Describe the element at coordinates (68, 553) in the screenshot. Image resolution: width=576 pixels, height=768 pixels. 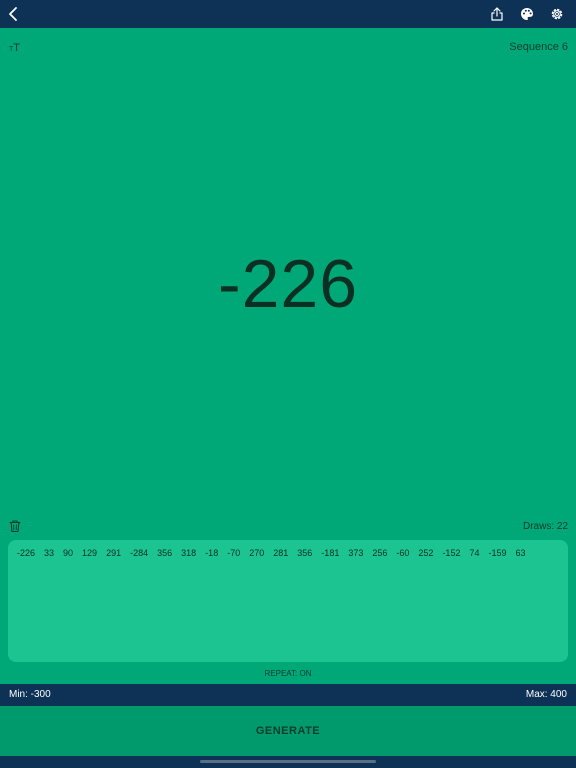
I see `history-item: 90` at that location.